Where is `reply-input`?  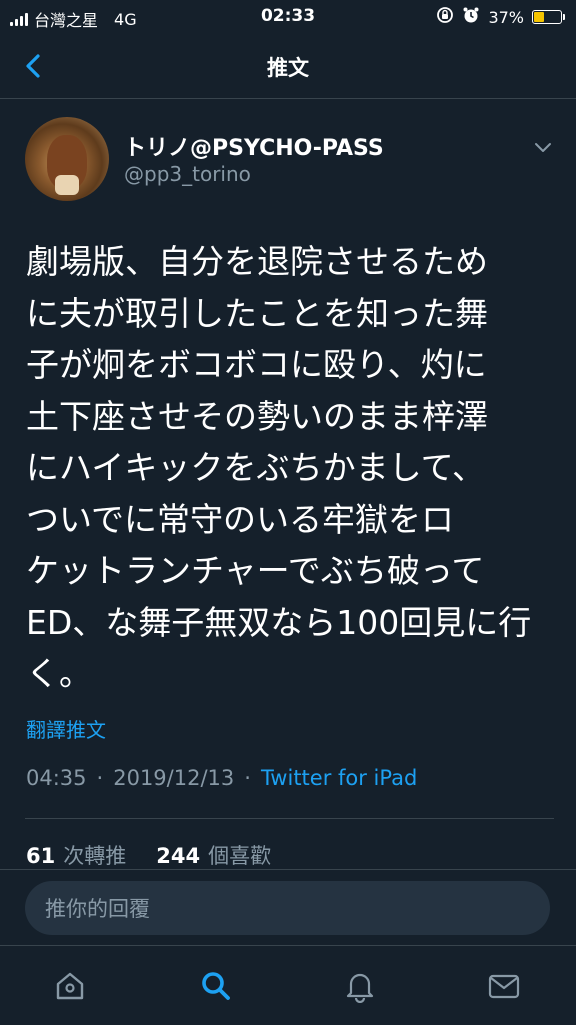 reply-input is located at coordinates (290, 909).